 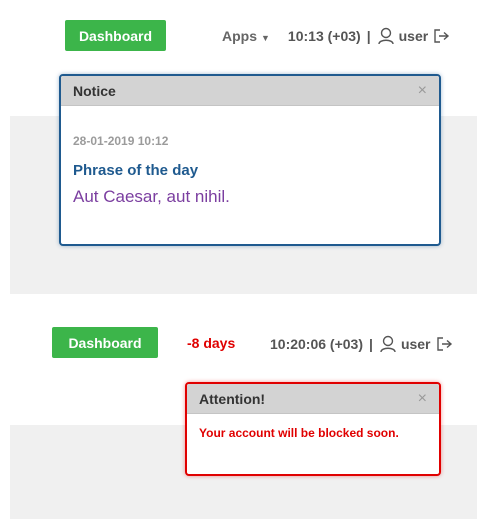 What do you see at coordinates (324, 36) in the screenshot?
I see `clock: 10:13 (+03)` at bounding box center [324, 36].